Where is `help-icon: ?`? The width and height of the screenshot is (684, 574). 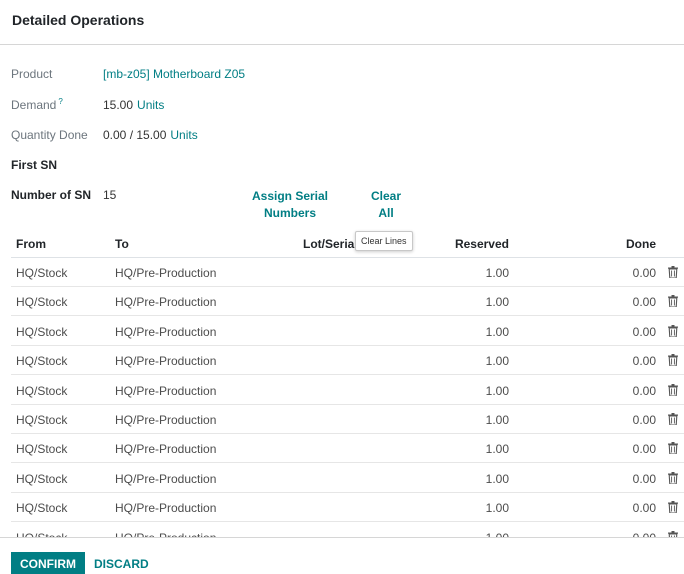
help-icon: ? is located at coordinates (60, 101).